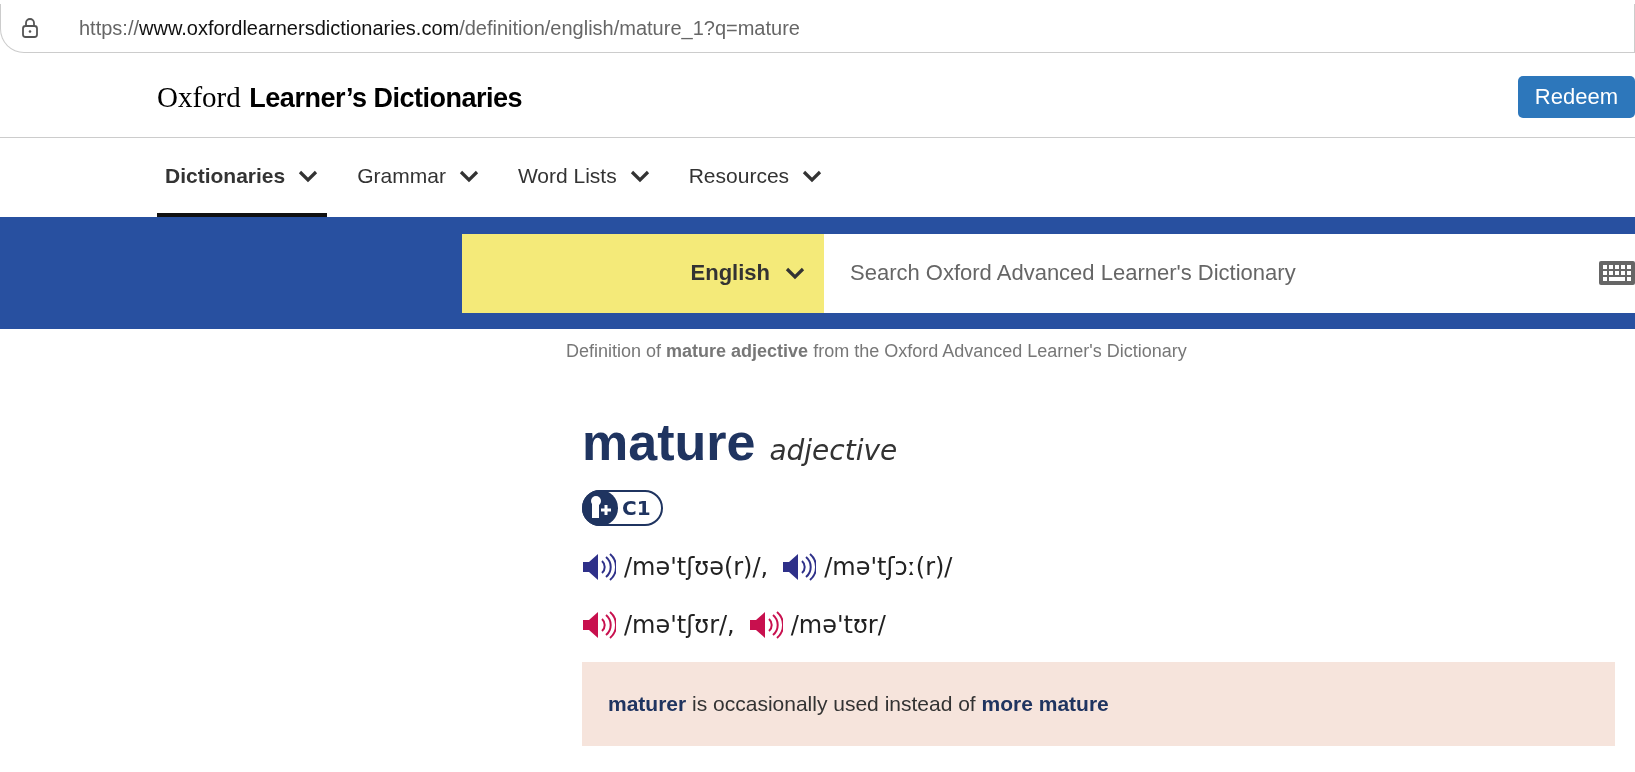 Image resolution: width=1635 pixels, height=772 pixels. I want to click on site-logo: Oxford Learner’s Dictionaries, so click(339, 97).